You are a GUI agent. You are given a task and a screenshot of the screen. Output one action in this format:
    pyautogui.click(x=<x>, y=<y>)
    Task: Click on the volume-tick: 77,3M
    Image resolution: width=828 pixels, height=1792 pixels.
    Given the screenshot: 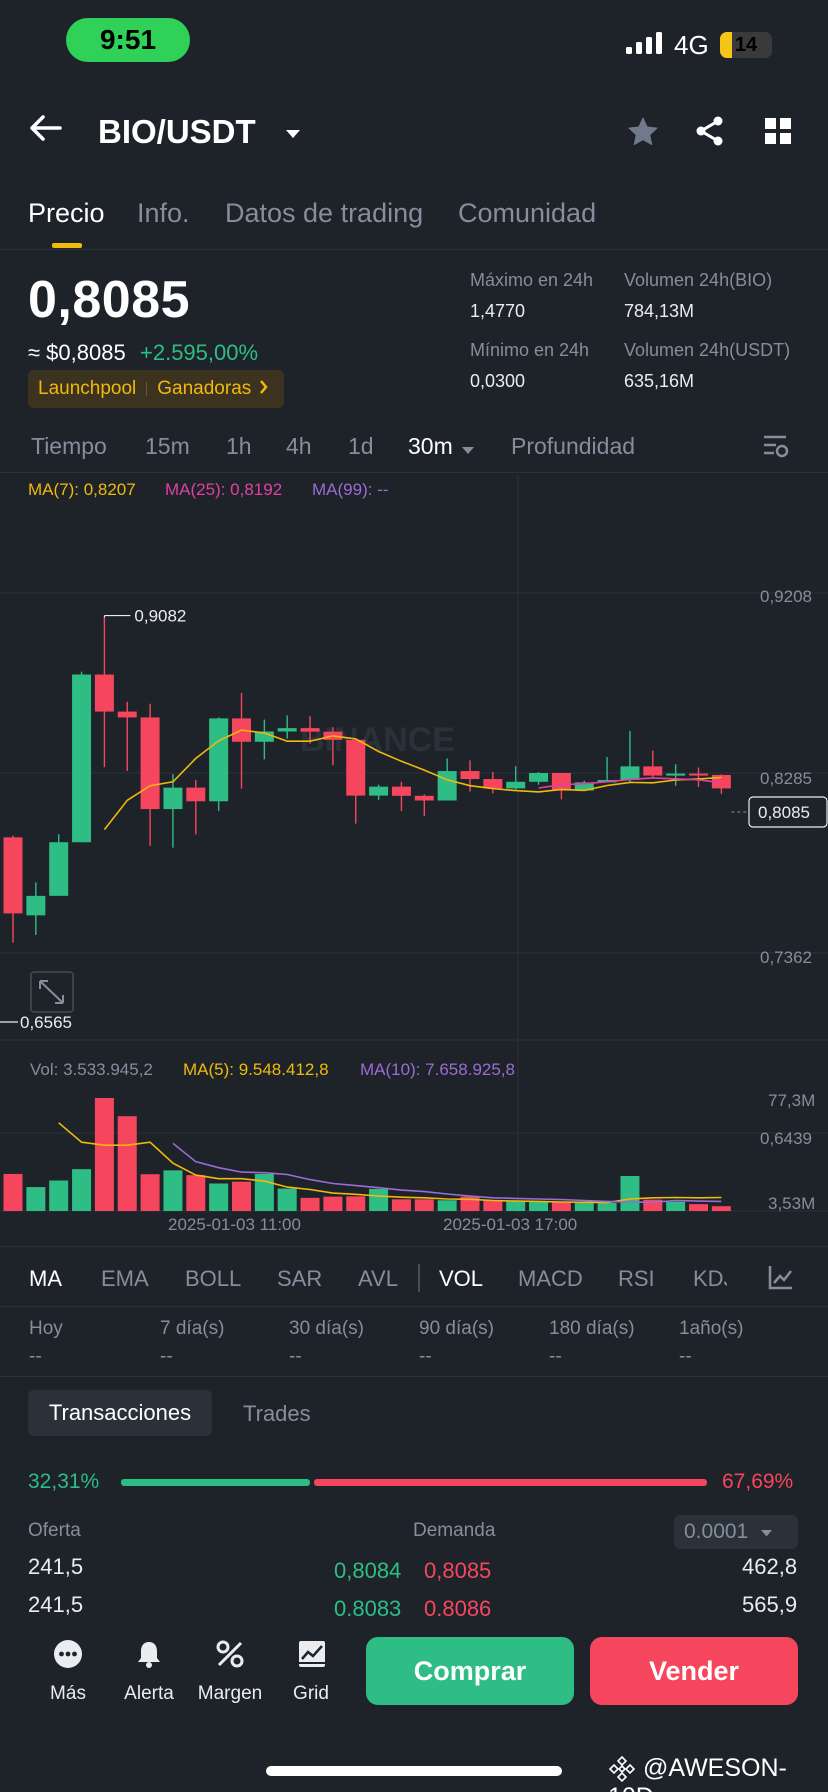 What is the action you would take?
    pyautogui.click(x=791, y=1100)
    